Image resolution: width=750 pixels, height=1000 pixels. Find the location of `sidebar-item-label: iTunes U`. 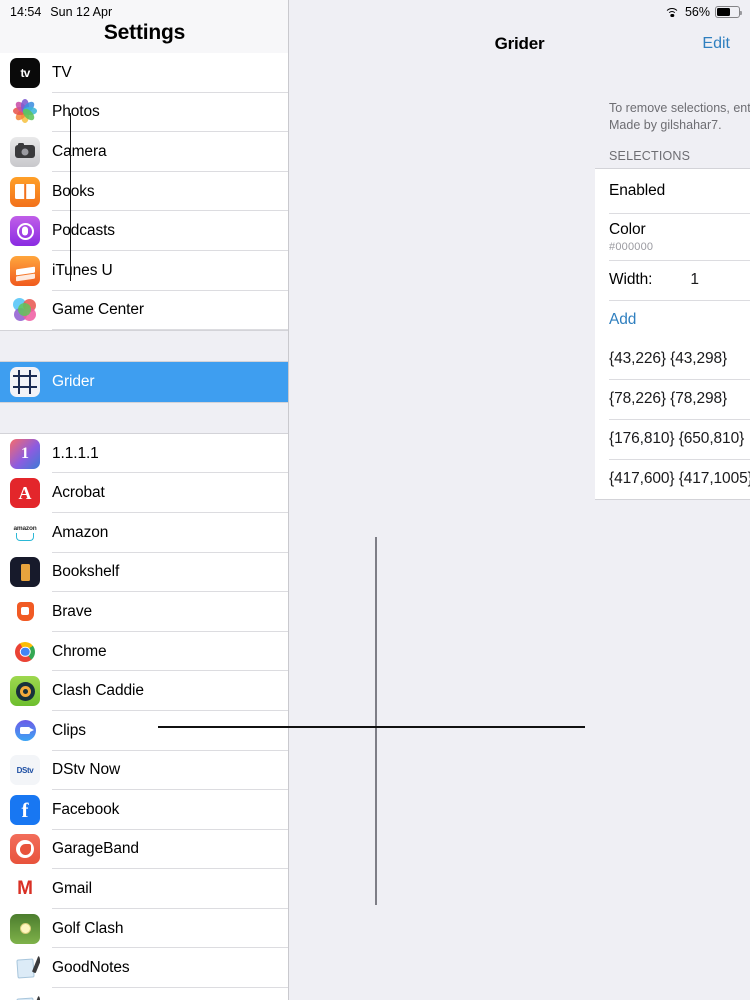

sidebar-item-label: iTunes U is located at coordinates (82, 270).